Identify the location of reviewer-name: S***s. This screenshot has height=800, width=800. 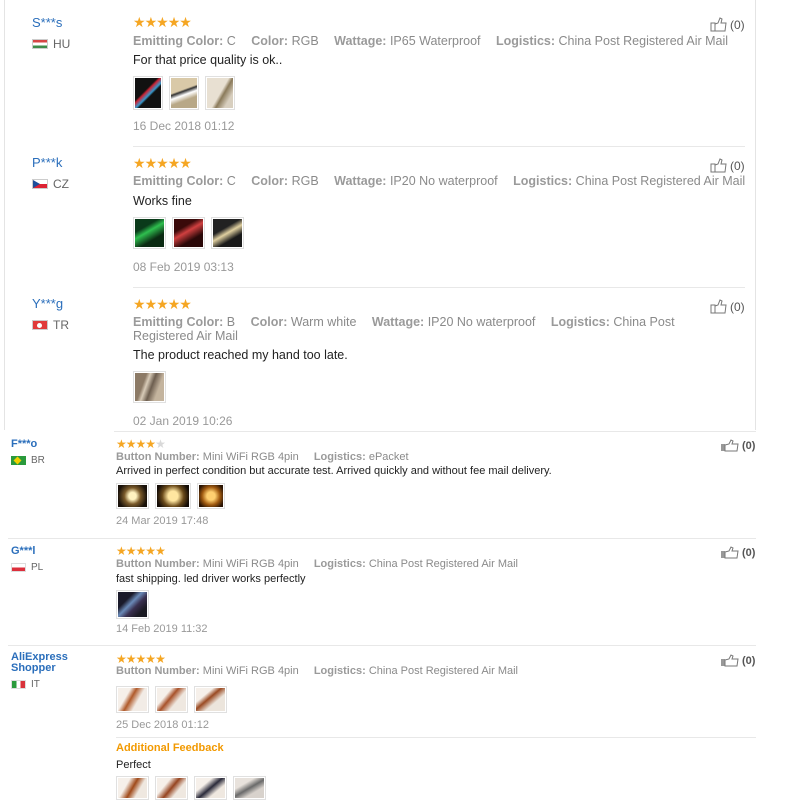
(47, 22).